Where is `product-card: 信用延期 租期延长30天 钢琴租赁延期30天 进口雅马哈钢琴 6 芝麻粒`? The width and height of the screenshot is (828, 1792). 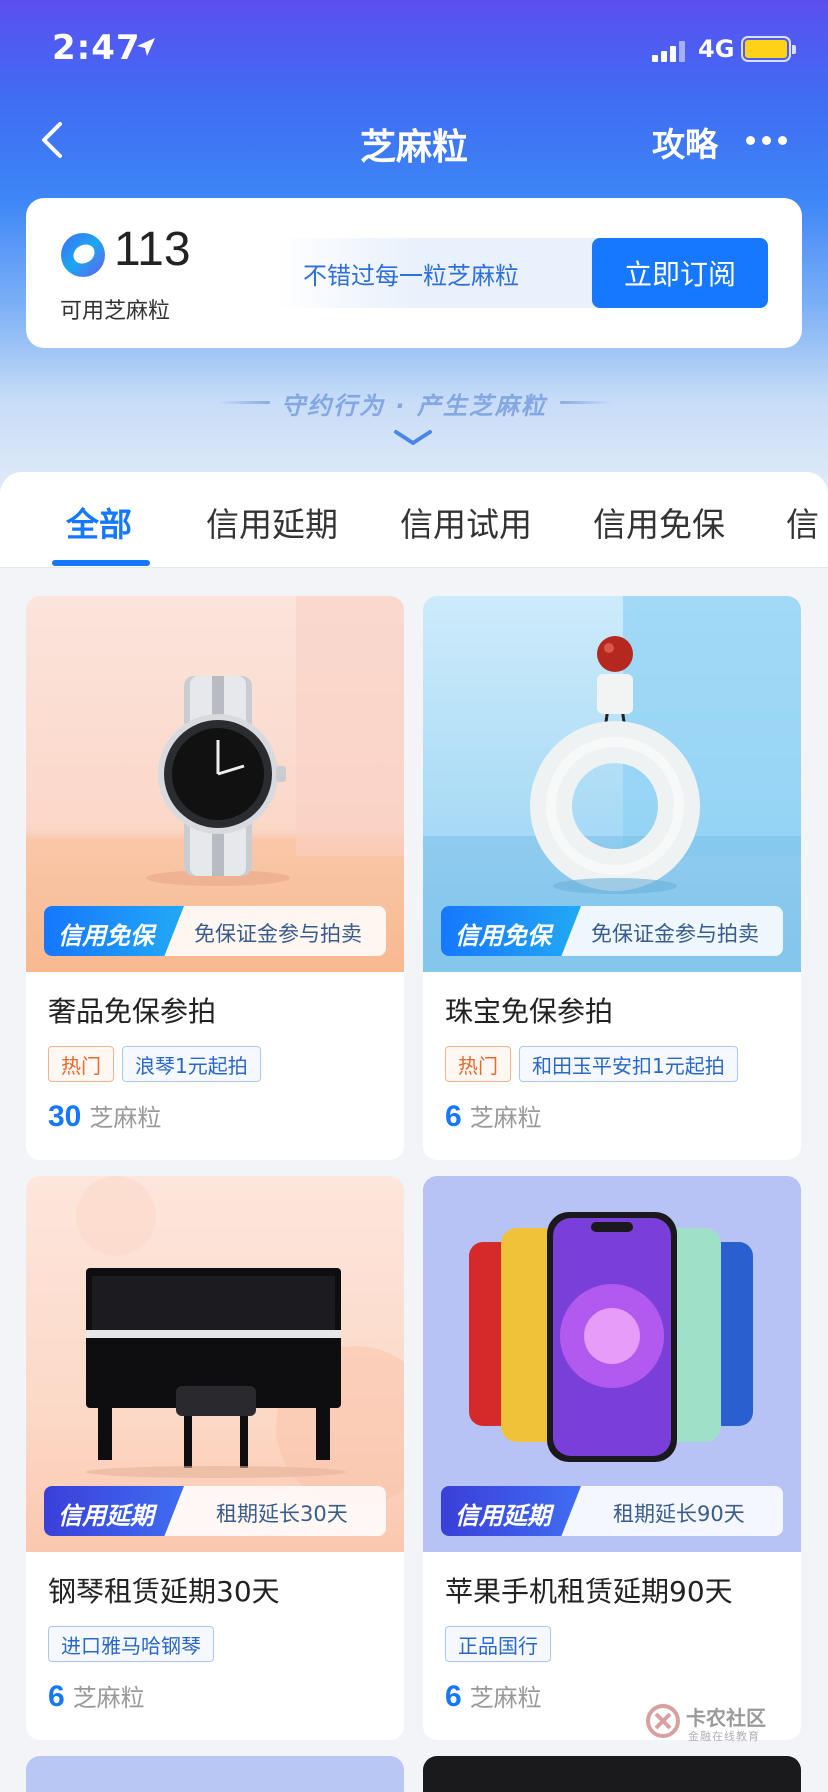
product-card: 信用延期 租期延长30天 钢琴租赁延期30天 进口雅马哈钢琴 6 芝麻粒 is located at coordinates (215, 1458).